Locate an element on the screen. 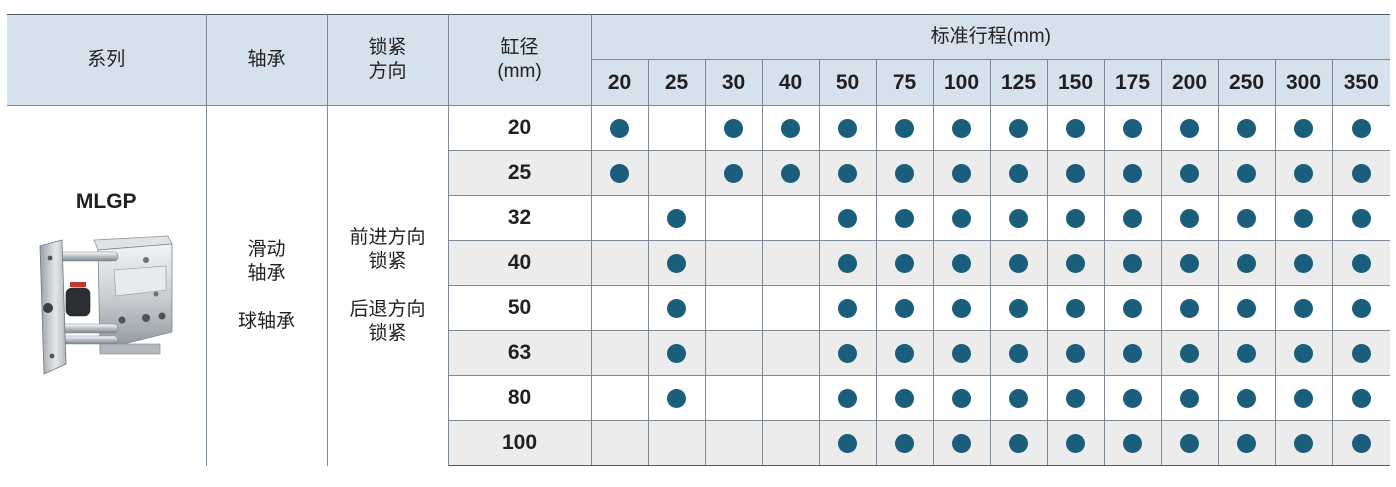 The height and width of the screenshot is (487, 1396). bearing-line2: 轴承 is located at coordinates (266, 273).